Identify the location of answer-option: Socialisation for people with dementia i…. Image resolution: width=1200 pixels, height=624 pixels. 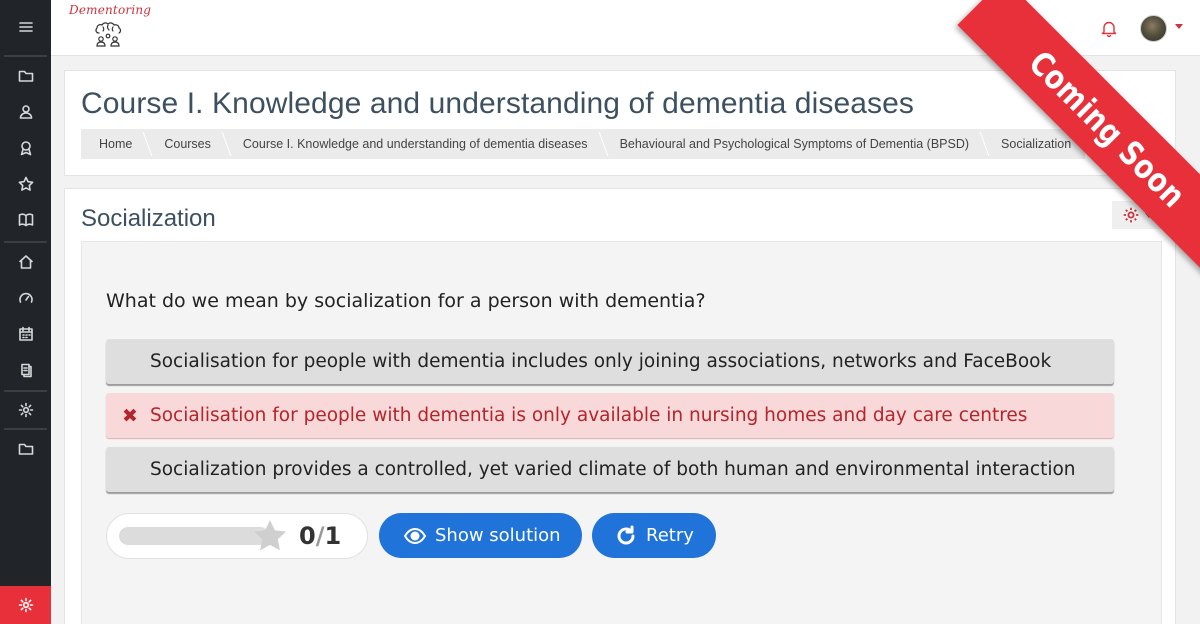
(610, 361).